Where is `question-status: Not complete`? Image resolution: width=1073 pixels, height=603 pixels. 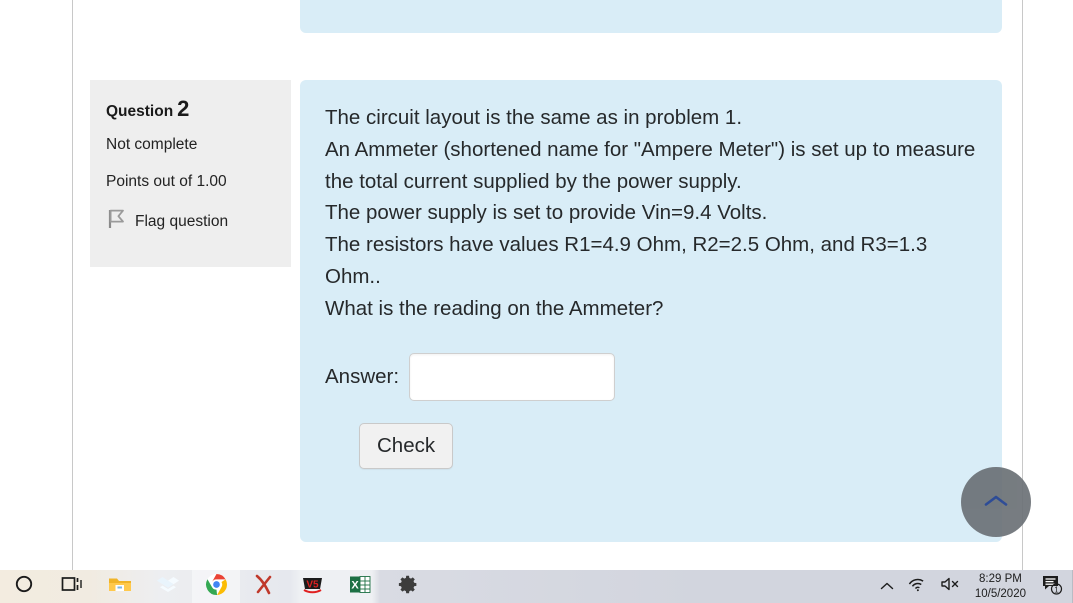 question-status: Not complete is located at coordinates (152, 144).